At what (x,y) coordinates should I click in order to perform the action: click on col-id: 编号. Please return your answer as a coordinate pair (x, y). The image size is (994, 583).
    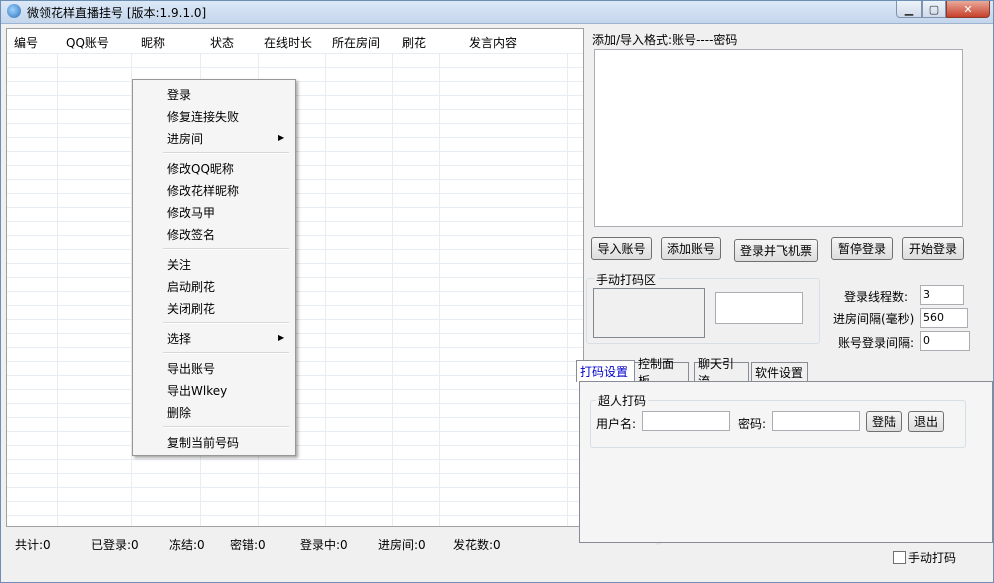
    Looking at the image, I should click on (26, 42).